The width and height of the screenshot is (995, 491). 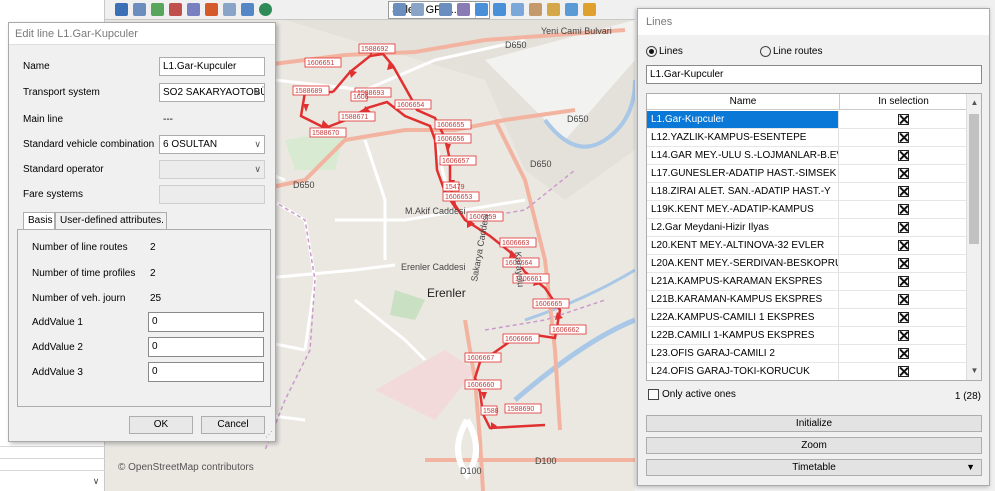 I want to click on zoom-tool-icon, so click(x=463, y=9).